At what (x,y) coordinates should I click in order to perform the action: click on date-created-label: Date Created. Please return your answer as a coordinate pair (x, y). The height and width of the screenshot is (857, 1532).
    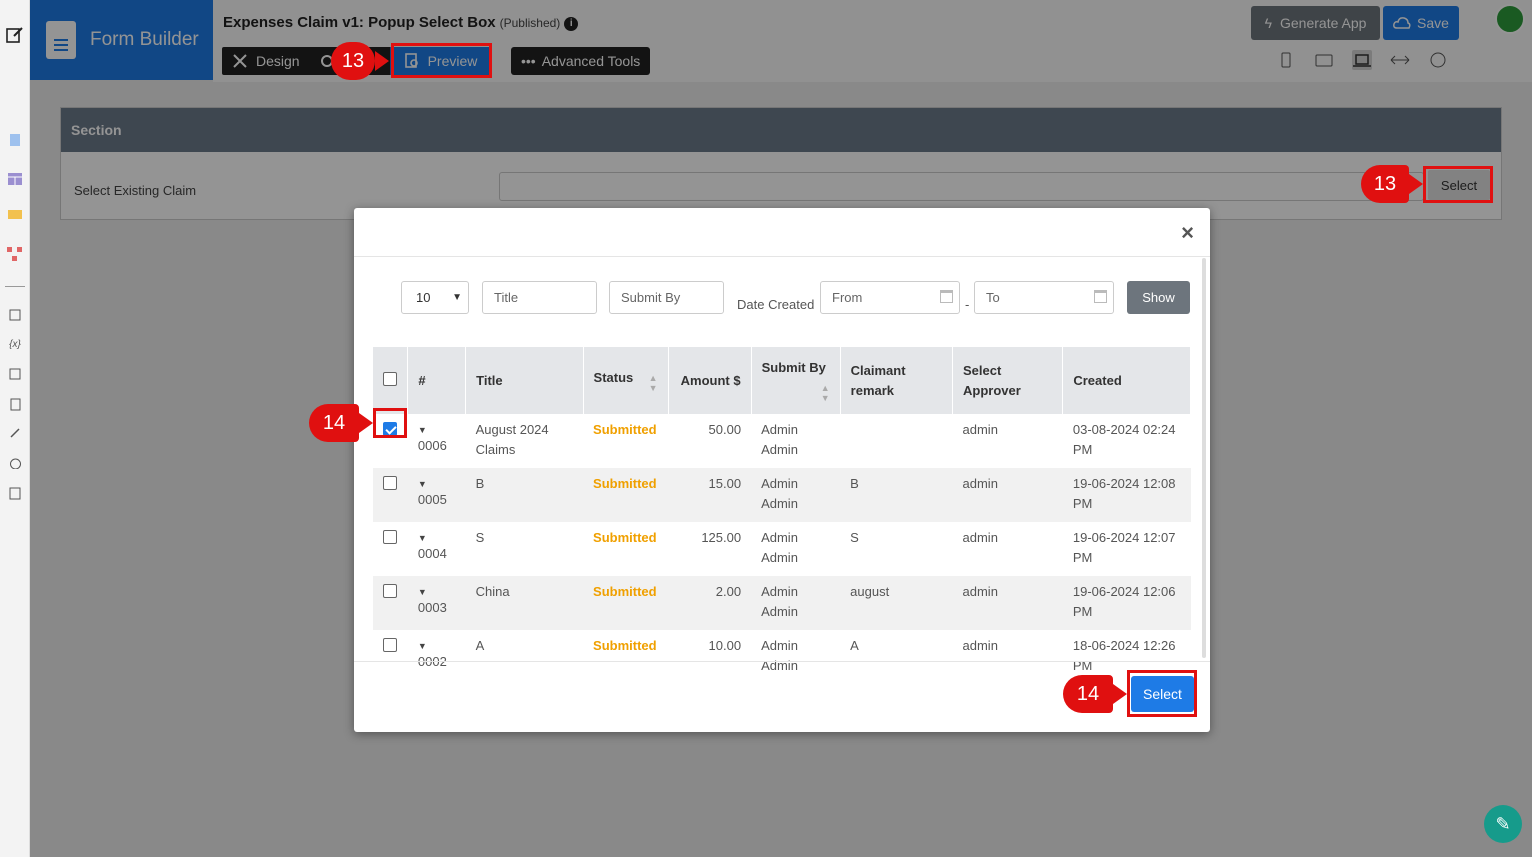
    Looking at the image, I should click on (776, 304).